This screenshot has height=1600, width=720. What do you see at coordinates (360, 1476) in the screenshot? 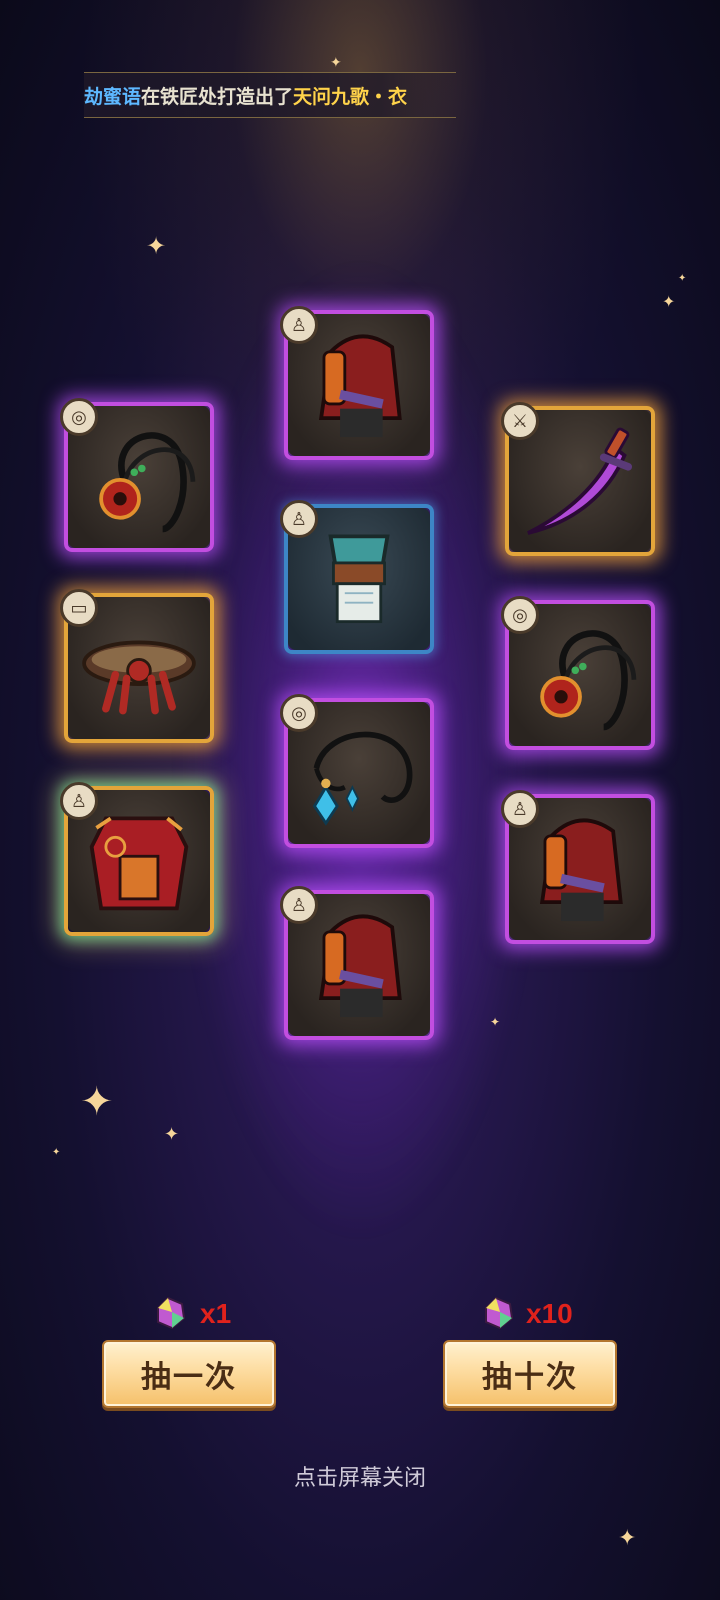
I see `tap-to-close-hint: 点击屏幕关闭` at bounding box center [360, 1476].